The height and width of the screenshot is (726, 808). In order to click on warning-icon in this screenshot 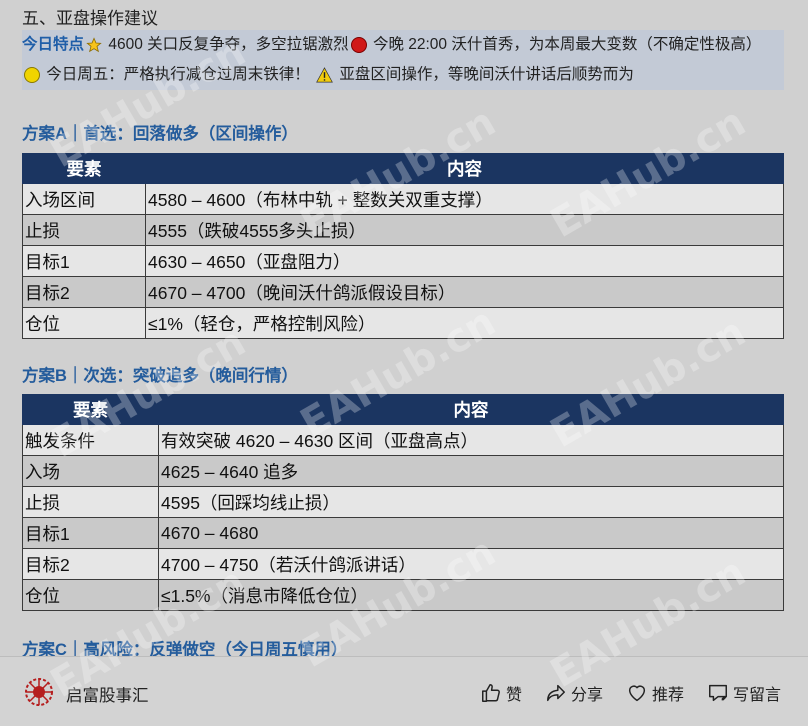, I will do `click(325, 75)`.